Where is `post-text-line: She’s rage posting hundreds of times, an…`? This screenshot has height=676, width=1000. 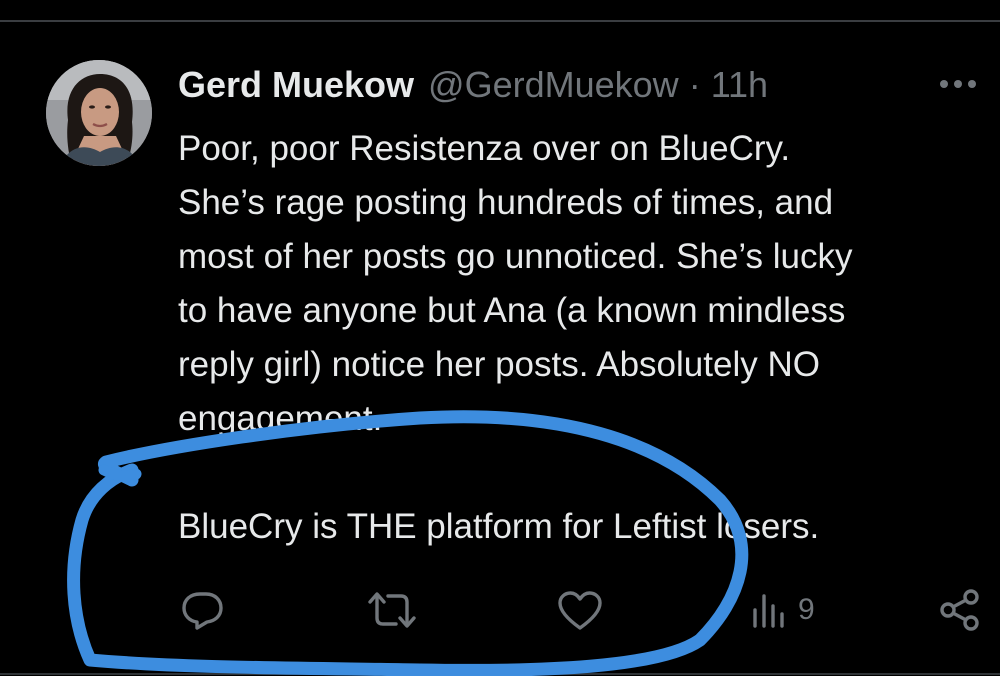 post-text-line: She’s rage posting hundreds of times, an… is located at coordinates (506, 202).